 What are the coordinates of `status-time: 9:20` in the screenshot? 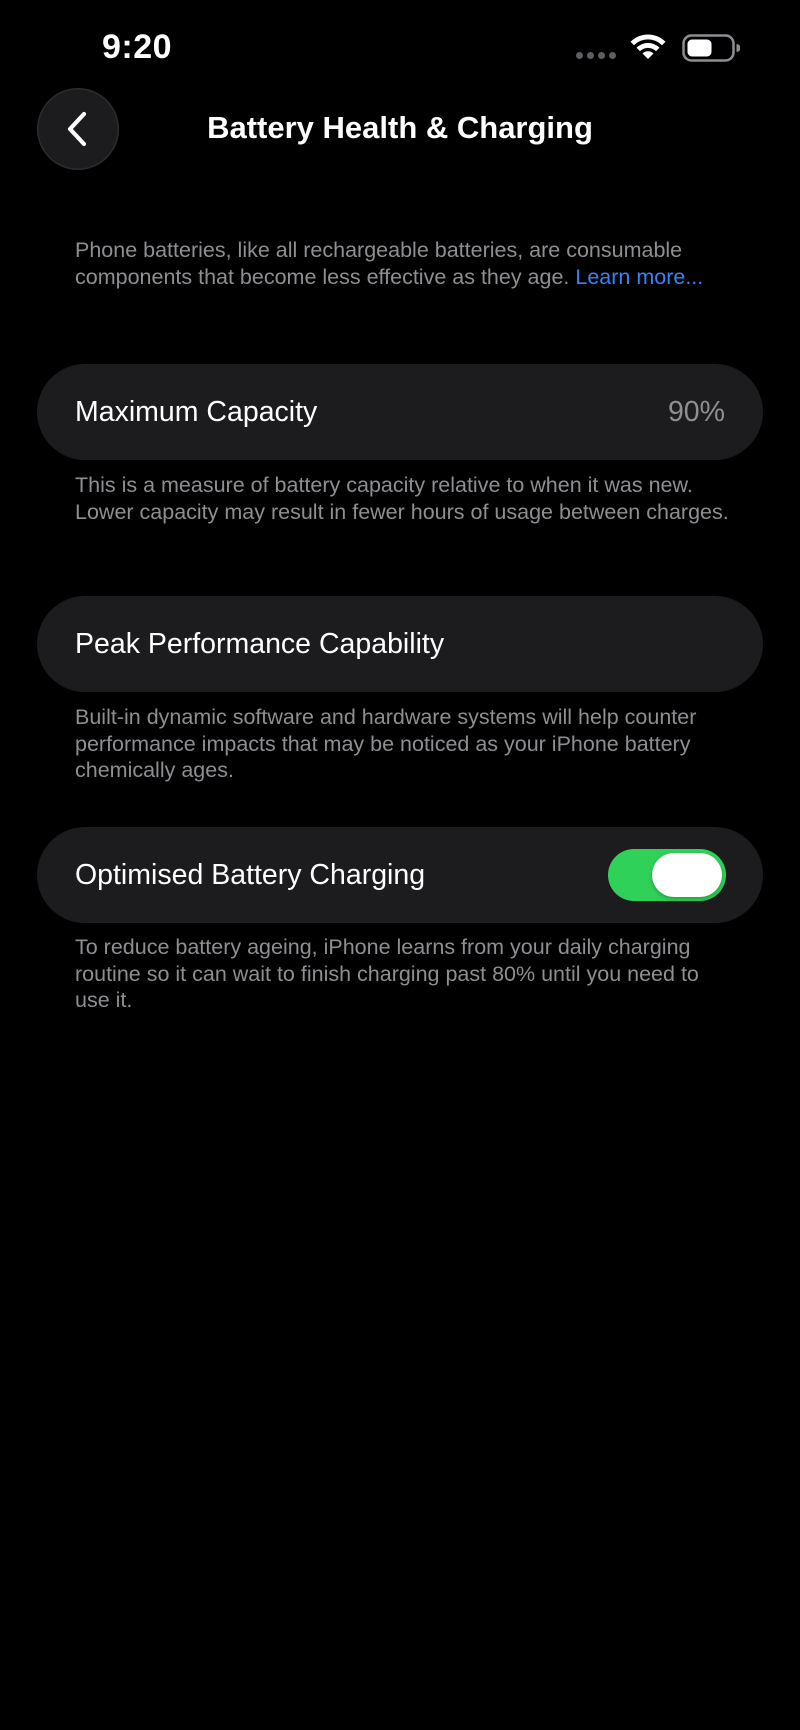 It's located at (137, 47).